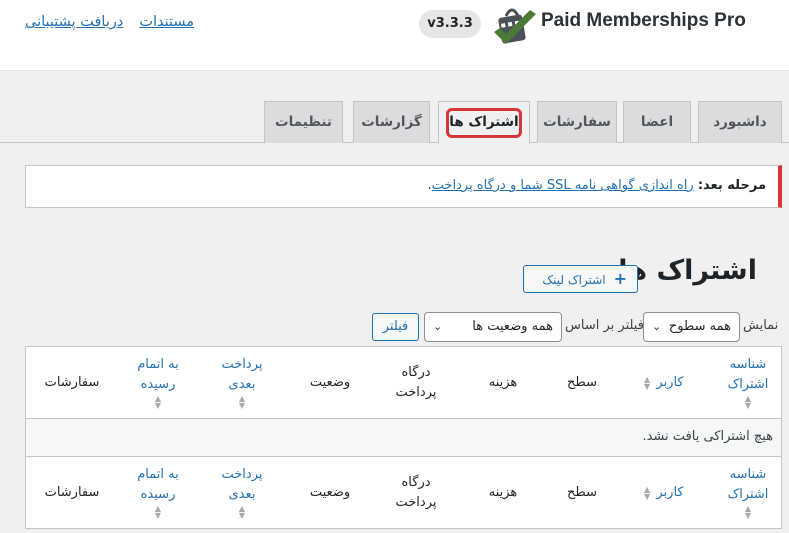  What do you see at coordinates (643, 20) in the screenshot?
I see `brand-name: Paid Memberships Pro` at bounding box center [643, 20].